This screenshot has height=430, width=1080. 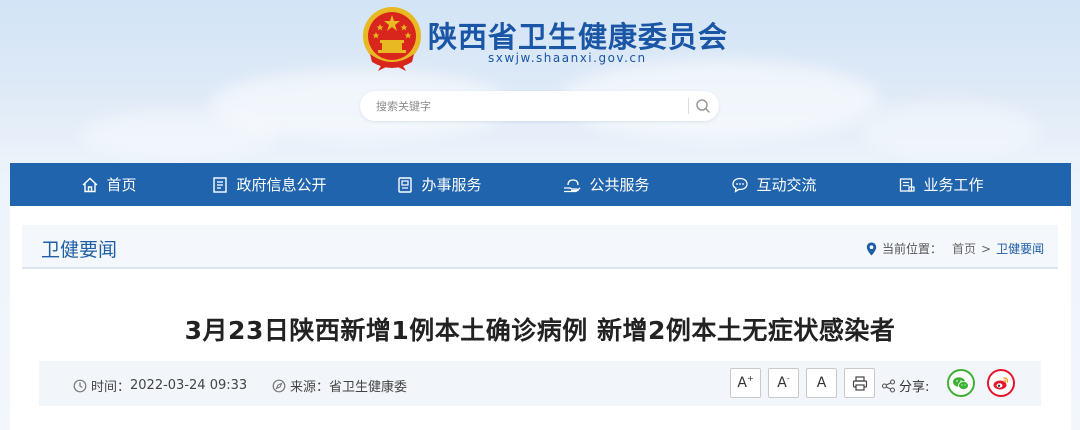 What do you see at coordinates (281, 185) in the screenshot?
I see `nav-label: 政府信息公开` at bounding box center [281, 185].